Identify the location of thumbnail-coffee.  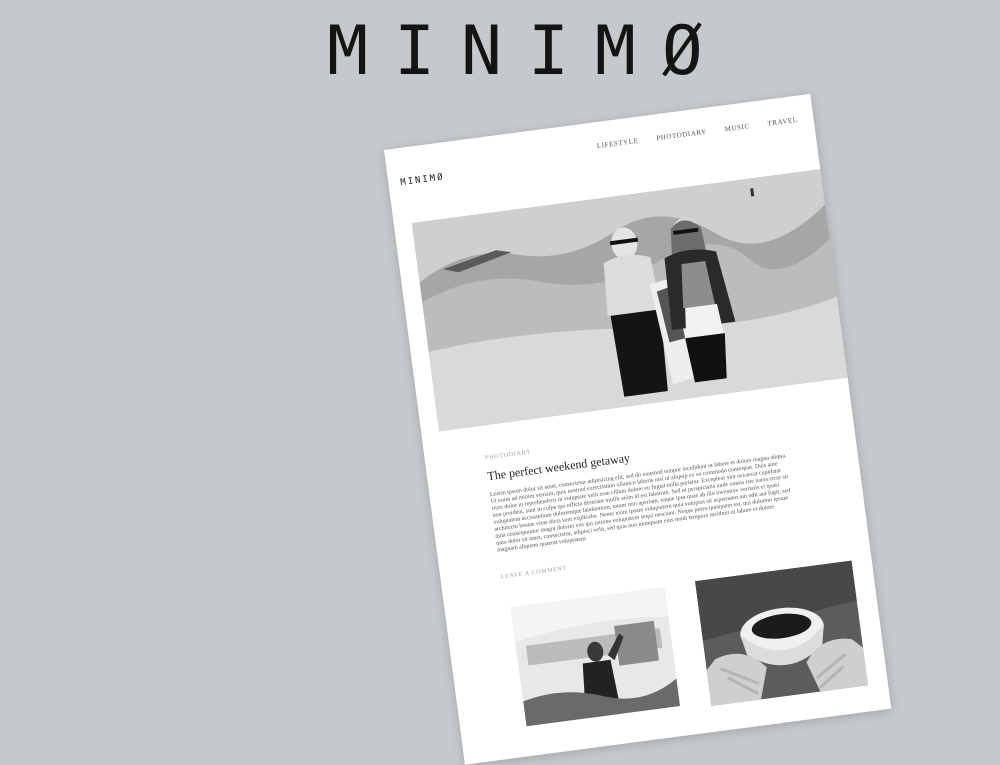
(781, 633).